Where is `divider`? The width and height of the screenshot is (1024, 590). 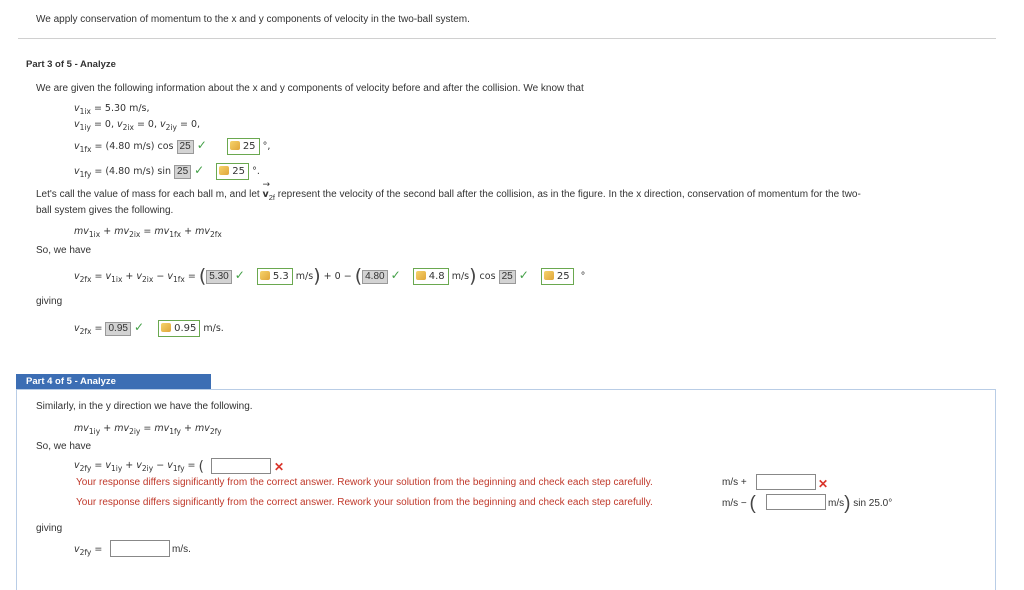
divider is located at coordinates (507, 38).